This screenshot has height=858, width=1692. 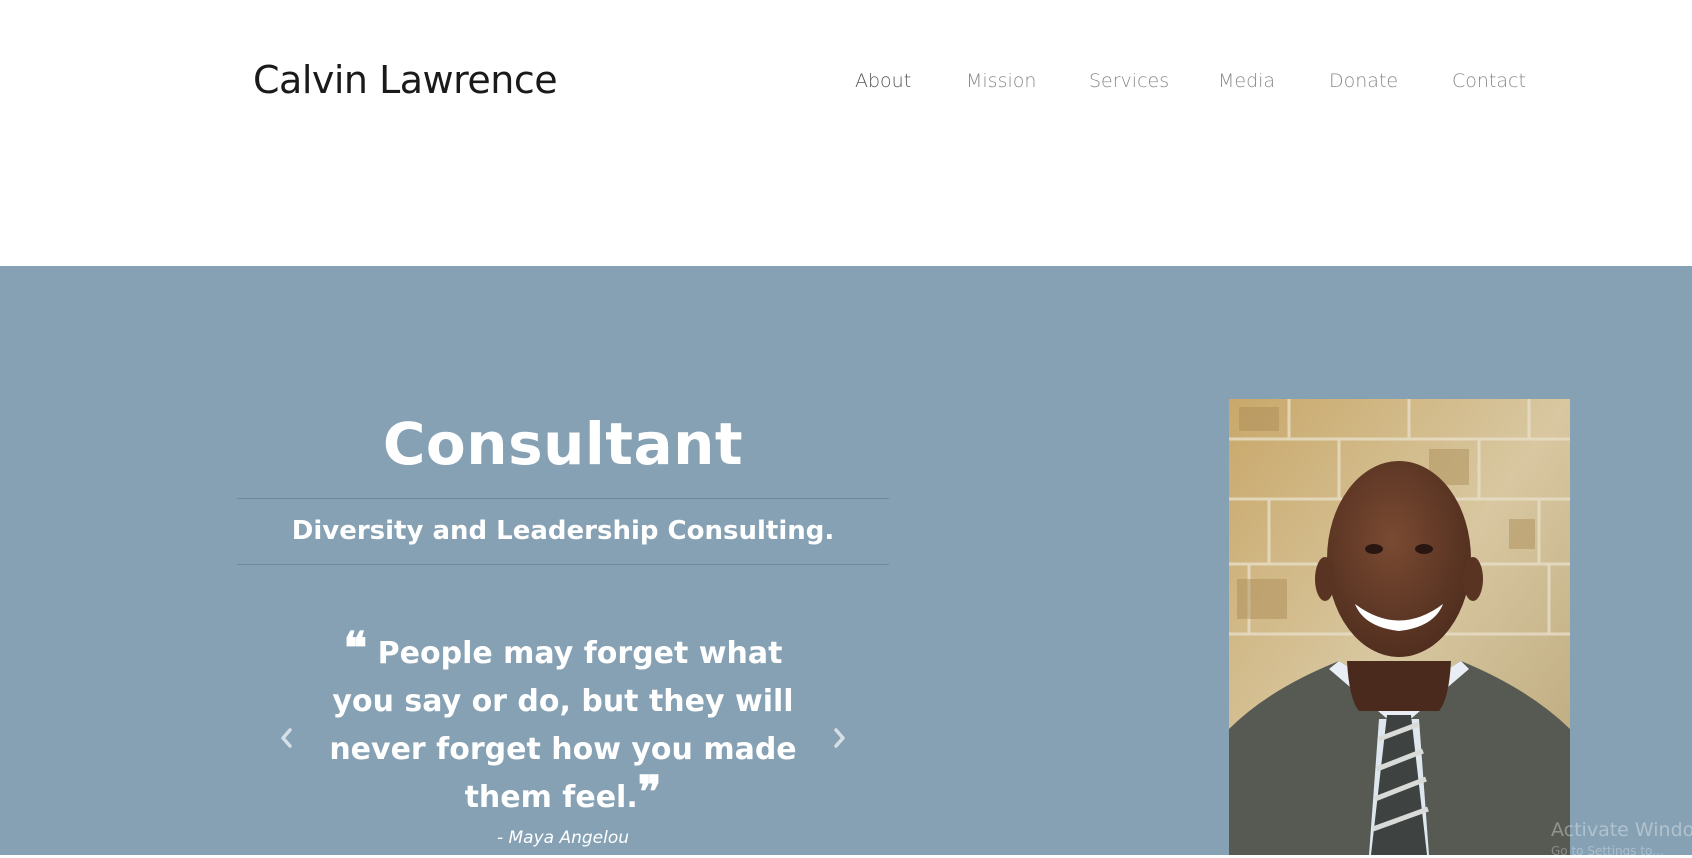 What do you see at coordinates (1363, 81) in the screenshot?
I see `nav-link-donate: Donate` at bounding box center [1363, 81].